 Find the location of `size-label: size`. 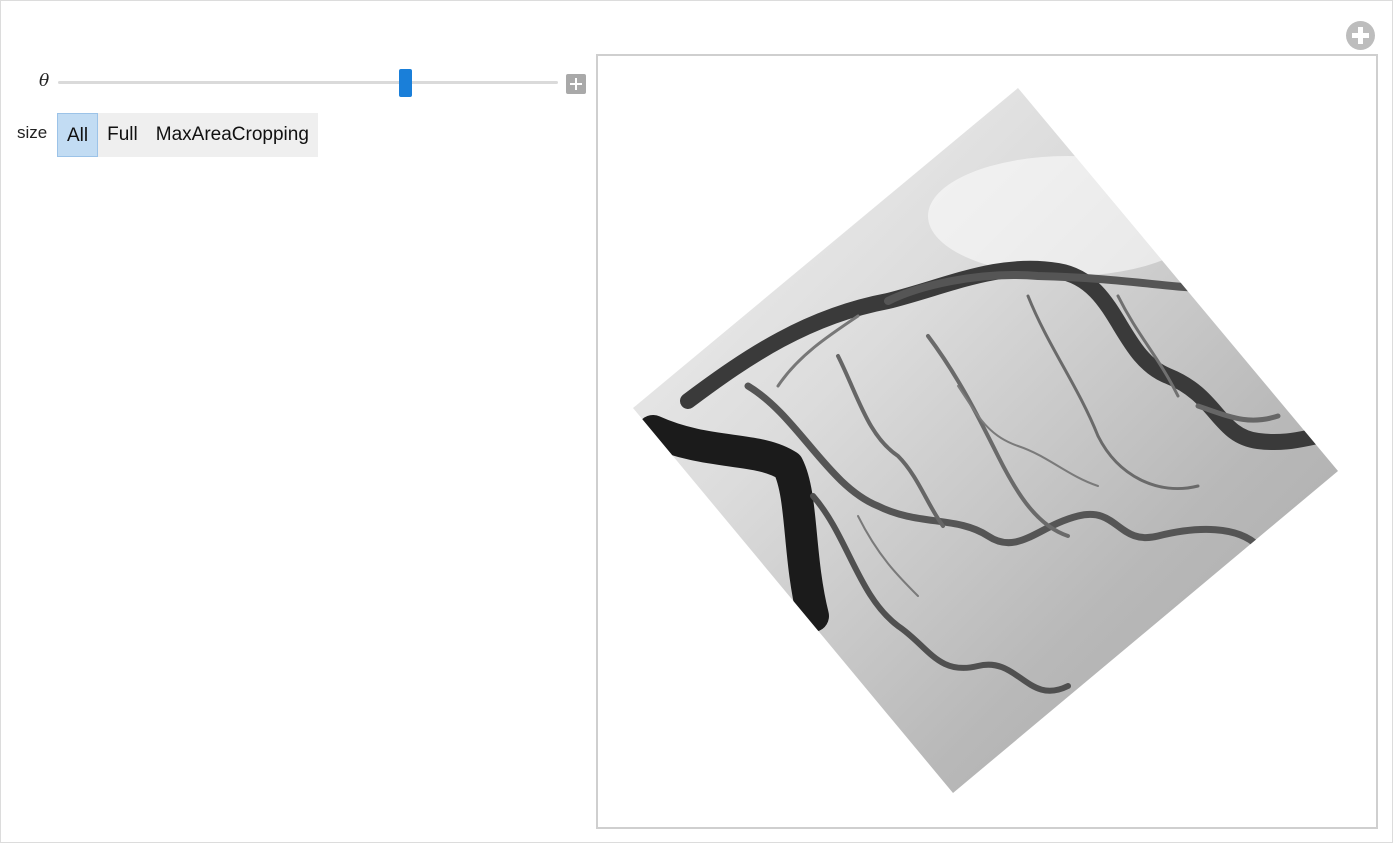

size-label: size is located at coordinates (32, 132).